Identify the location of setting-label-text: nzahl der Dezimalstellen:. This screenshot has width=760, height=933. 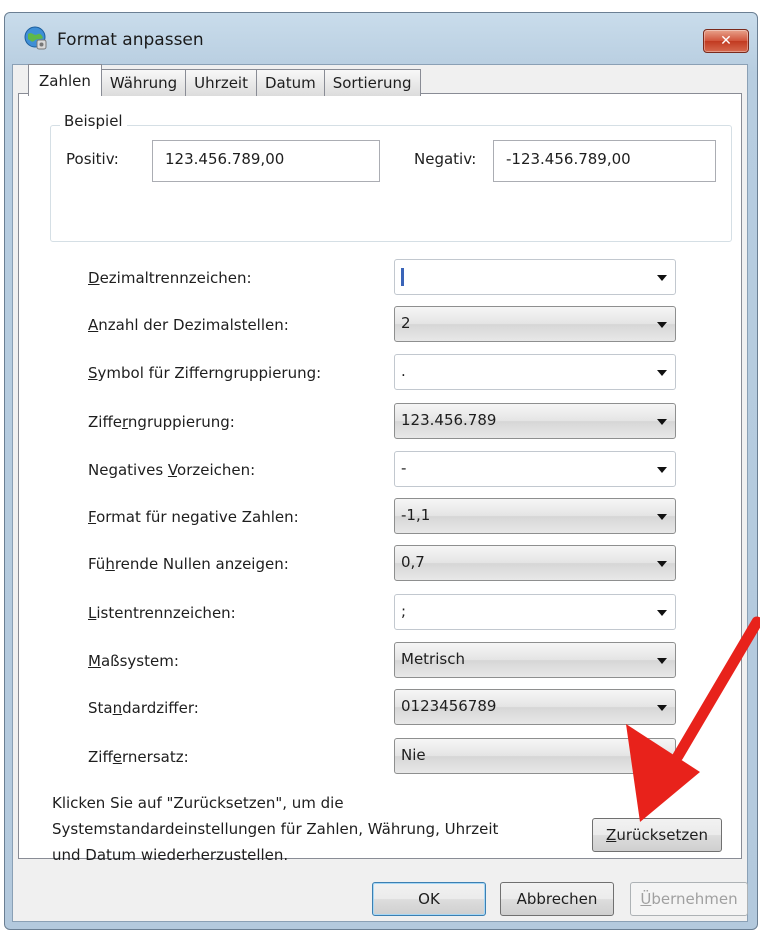
(193, 325).